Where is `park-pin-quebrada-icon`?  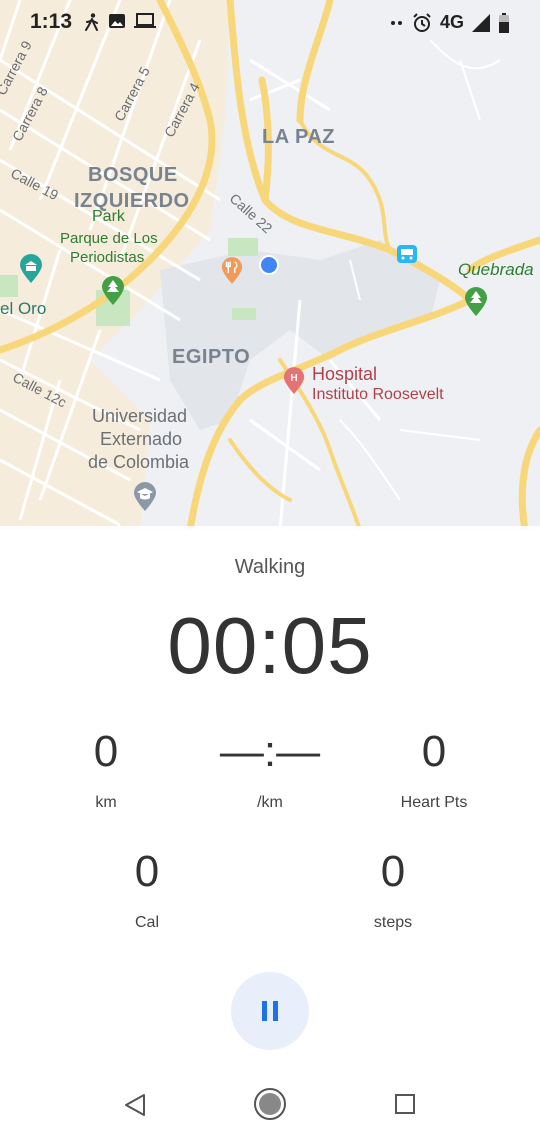
park-pin-quebrada-icon is located at coordinates (476, 302).